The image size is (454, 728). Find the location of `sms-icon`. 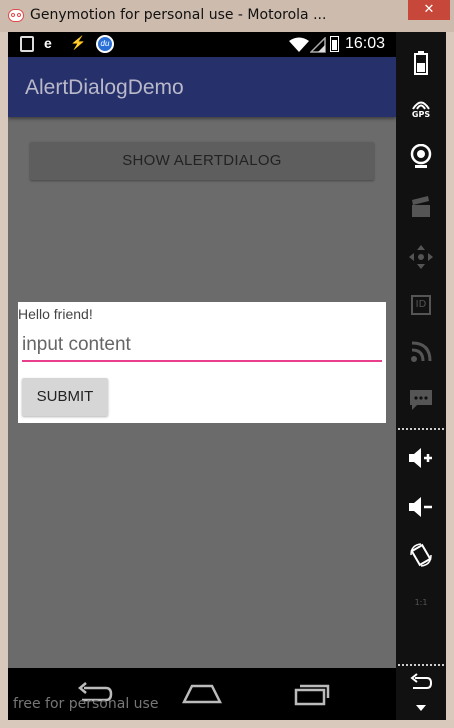

sms-icon is located at coordinates (421, 400).